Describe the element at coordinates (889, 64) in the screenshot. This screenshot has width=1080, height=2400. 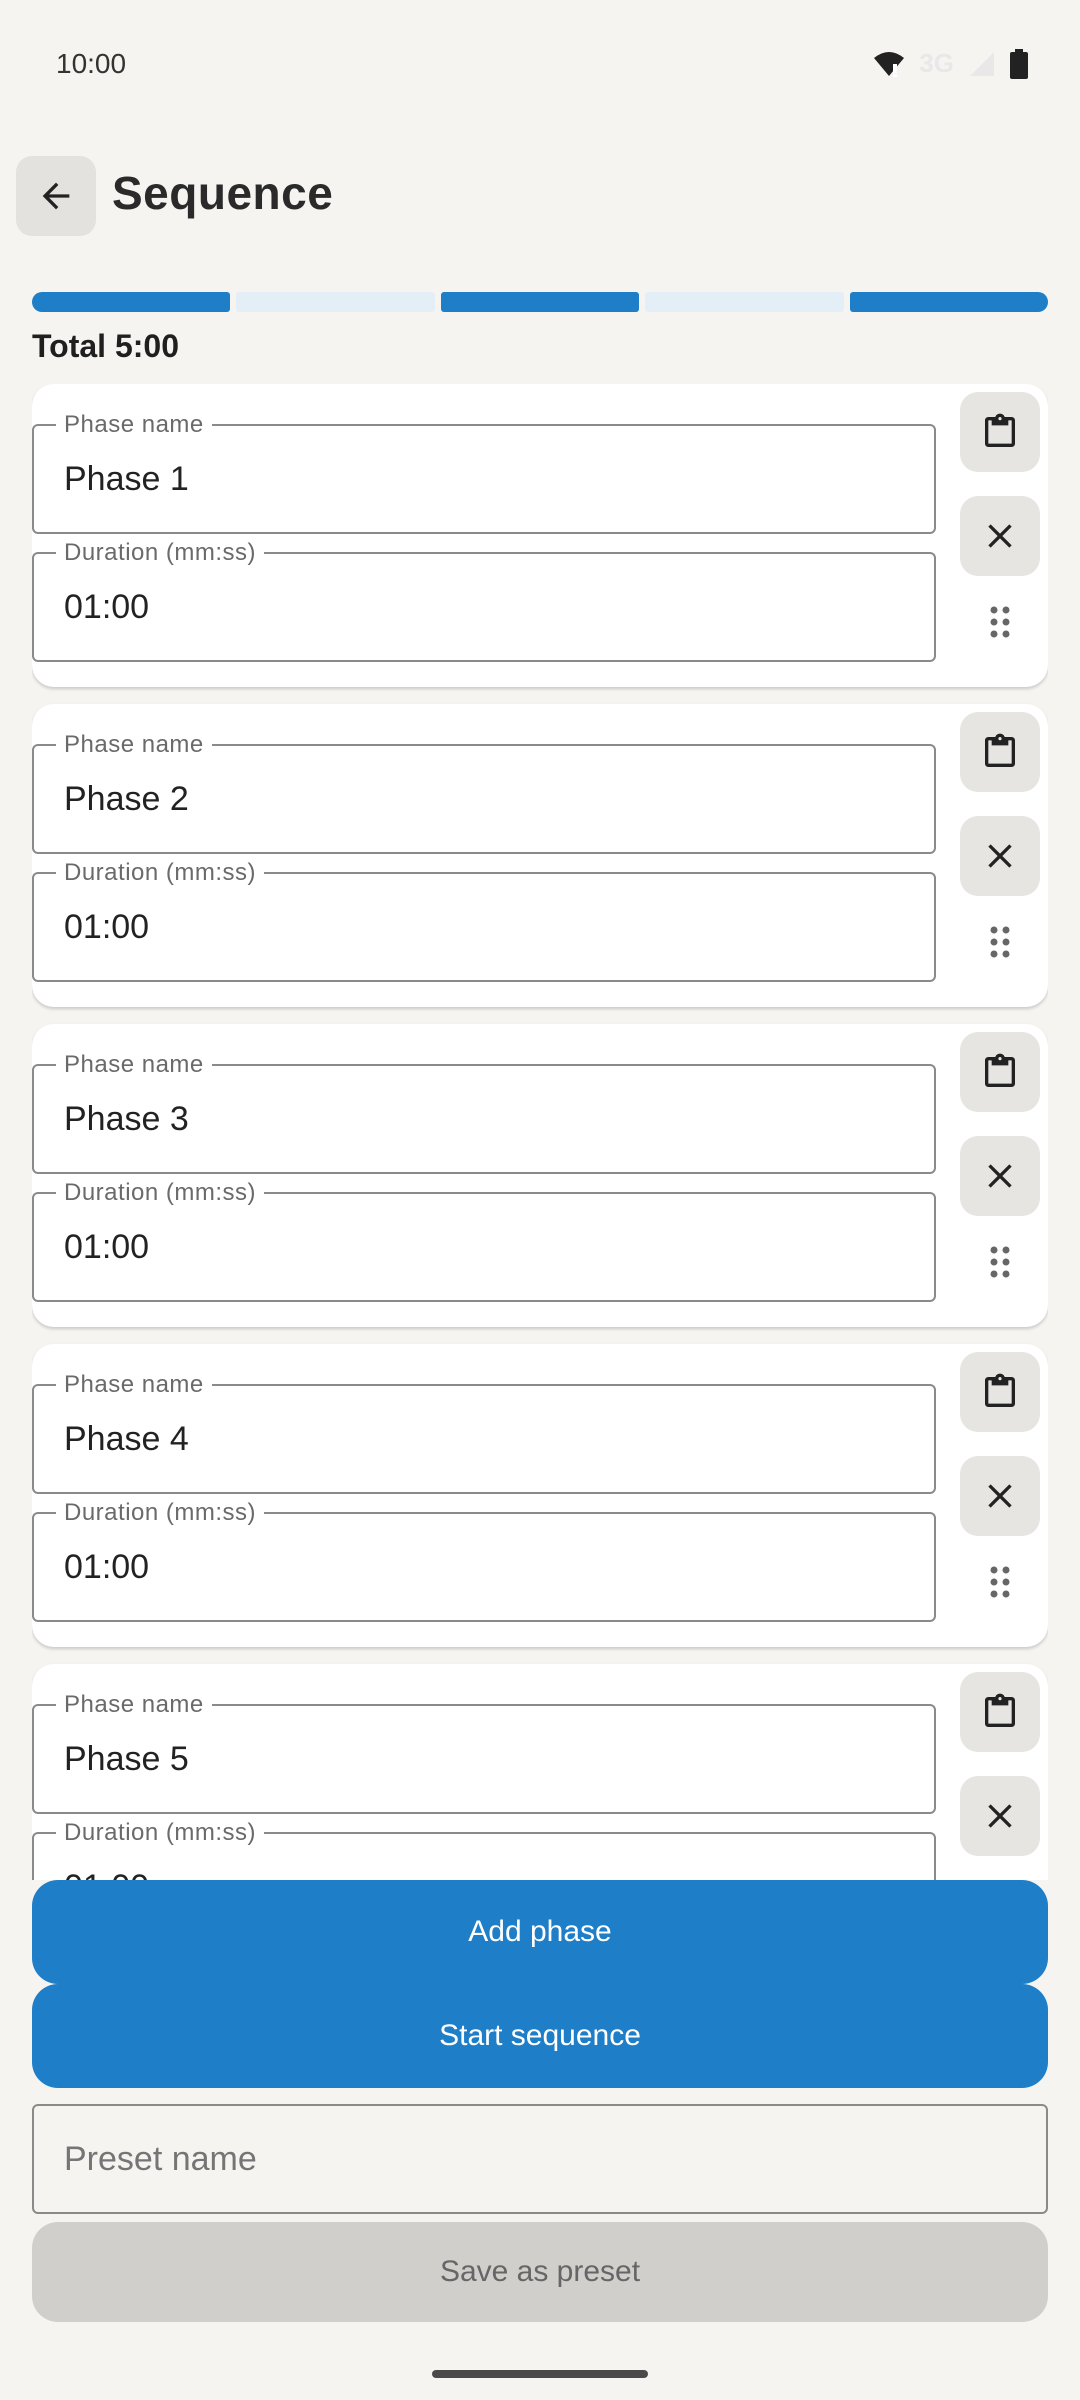
I see `wifi-icon` at that location.